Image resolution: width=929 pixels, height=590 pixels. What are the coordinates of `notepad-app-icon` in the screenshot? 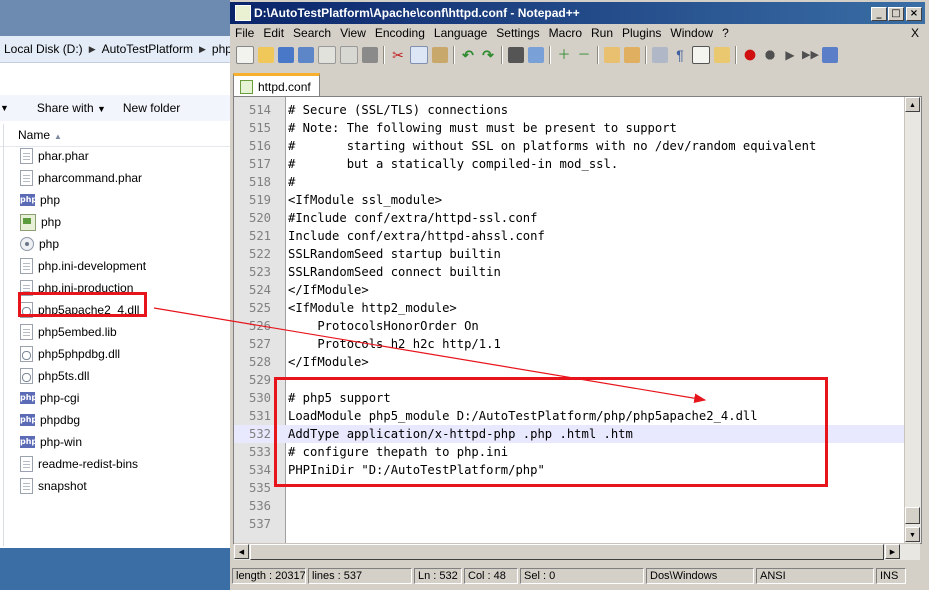 It's located at (243, 13).